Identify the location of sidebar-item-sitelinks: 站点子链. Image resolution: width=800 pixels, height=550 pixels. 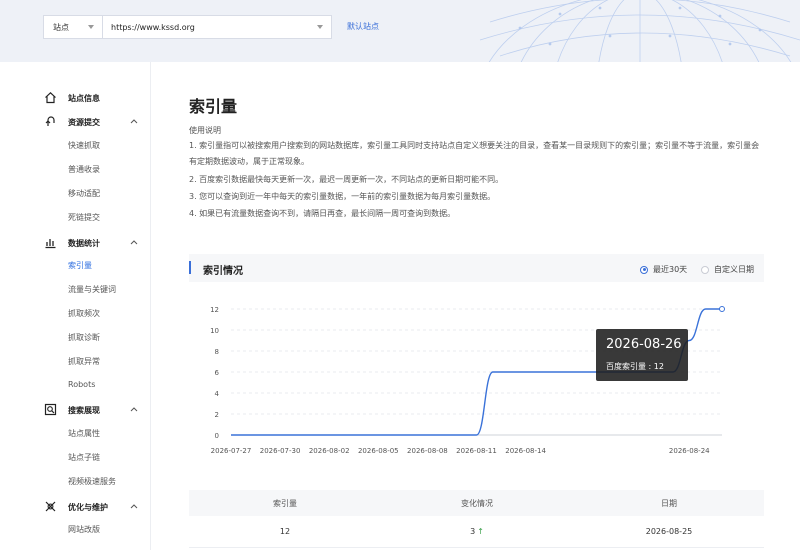
(84, 457).